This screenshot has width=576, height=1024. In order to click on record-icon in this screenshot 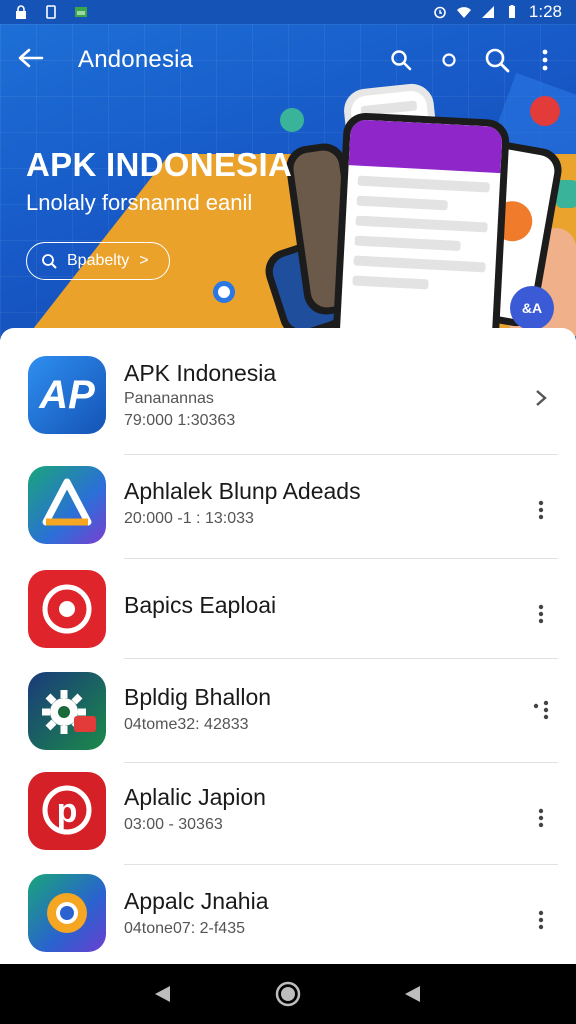, I will do `click(449, 60)`.